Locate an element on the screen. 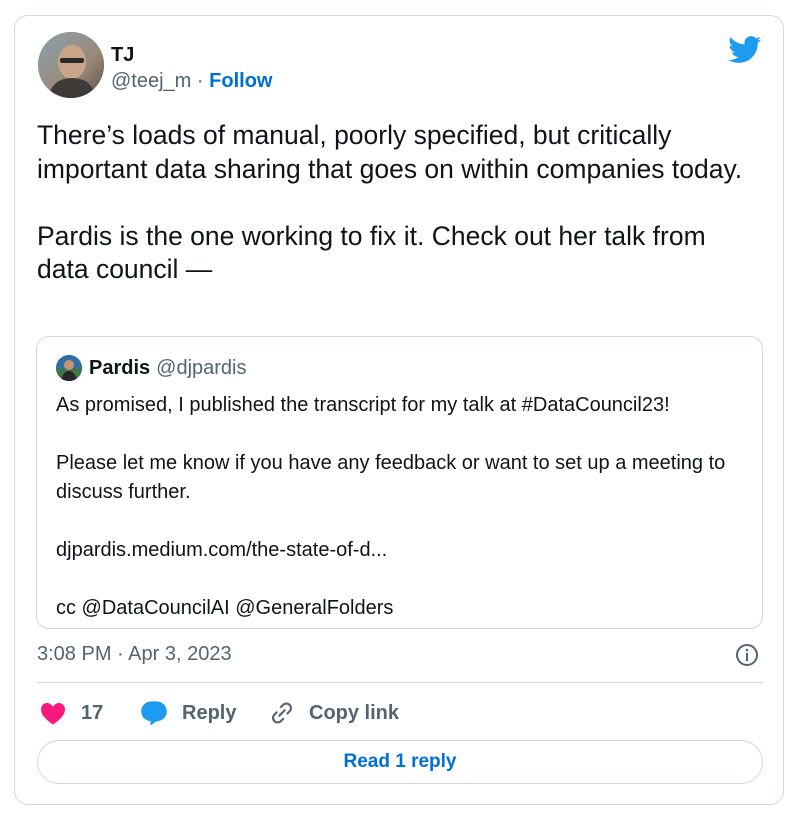 The image size is (800, 820). link-icon is located at coordinates (282, 713).